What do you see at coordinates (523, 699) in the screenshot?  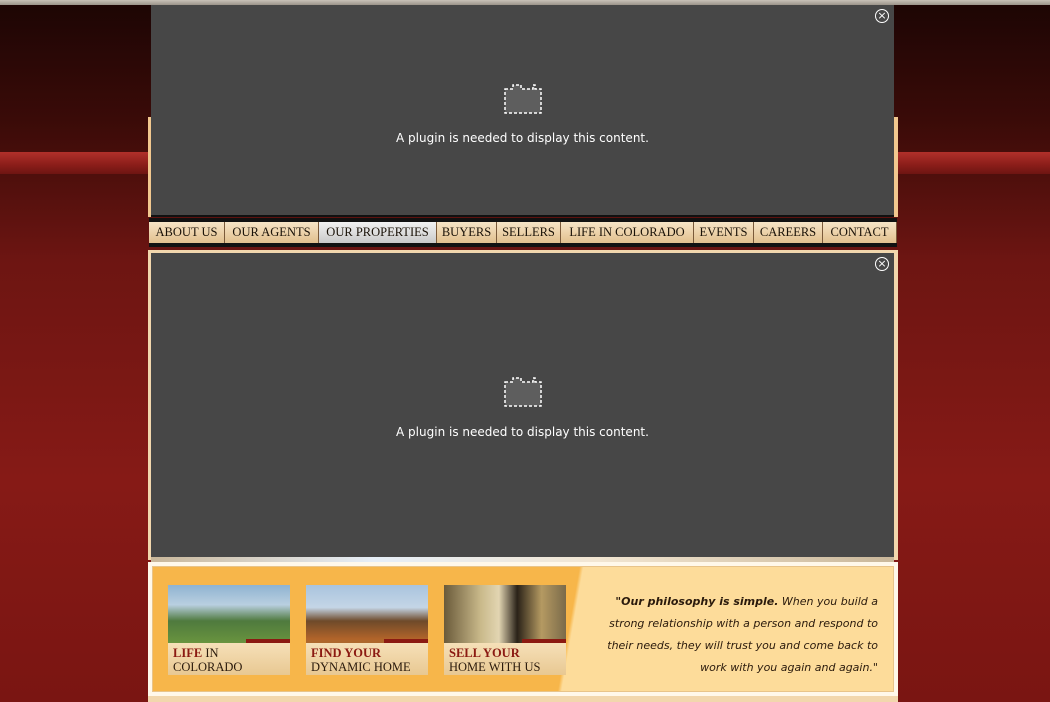 I see `footer-edge` at bounding box center [523, 699].